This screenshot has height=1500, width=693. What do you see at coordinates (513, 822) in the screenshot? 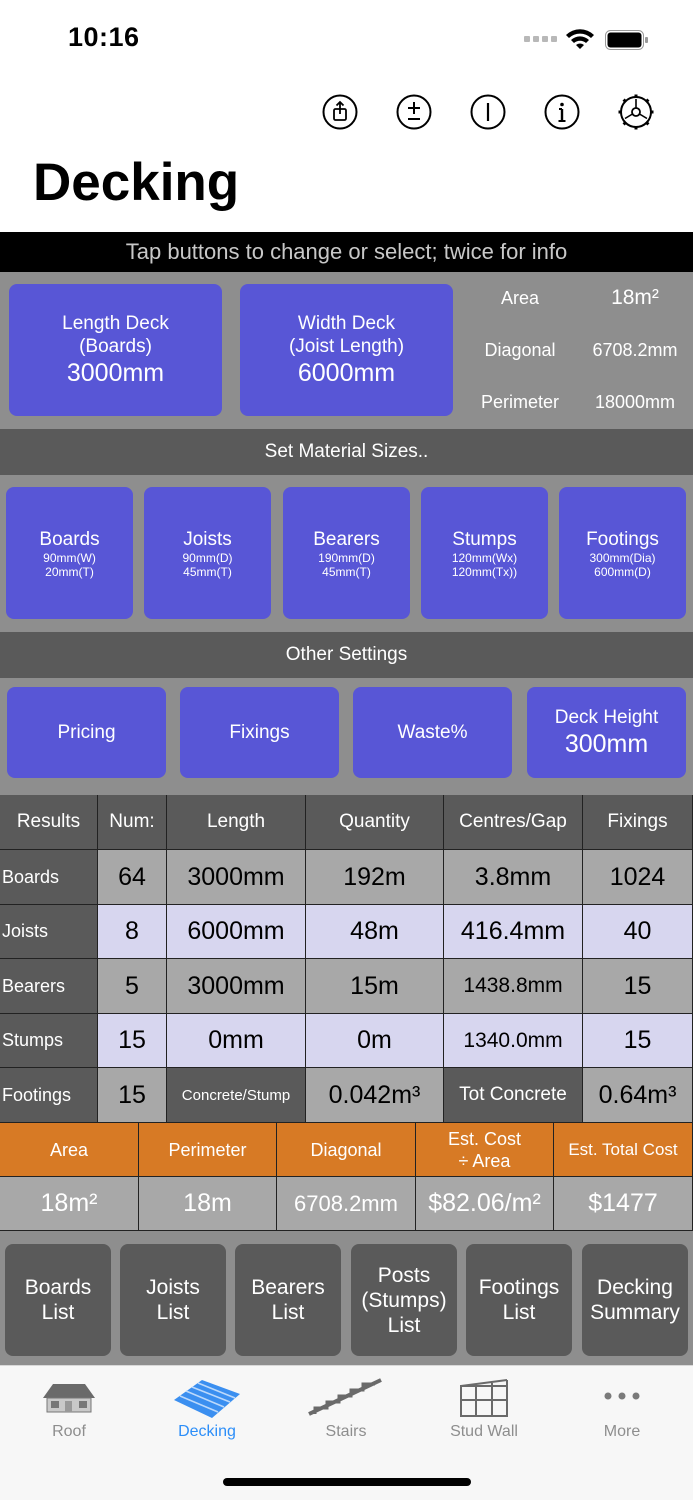
I see `table-header-centres-gap: Centres/Gap` at bounding box center [513, 822].